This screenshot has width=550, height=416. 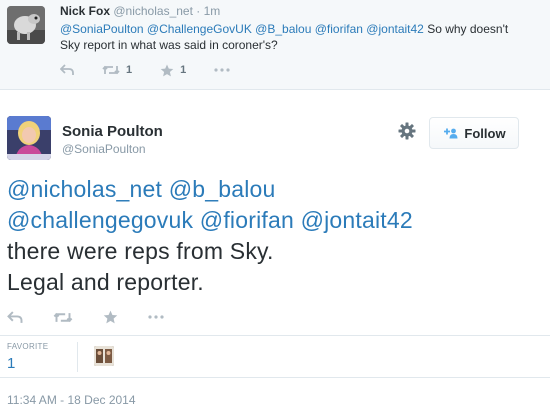 I want to click on main-fullname: Sonia Poulton, so click(x=112, y=131).